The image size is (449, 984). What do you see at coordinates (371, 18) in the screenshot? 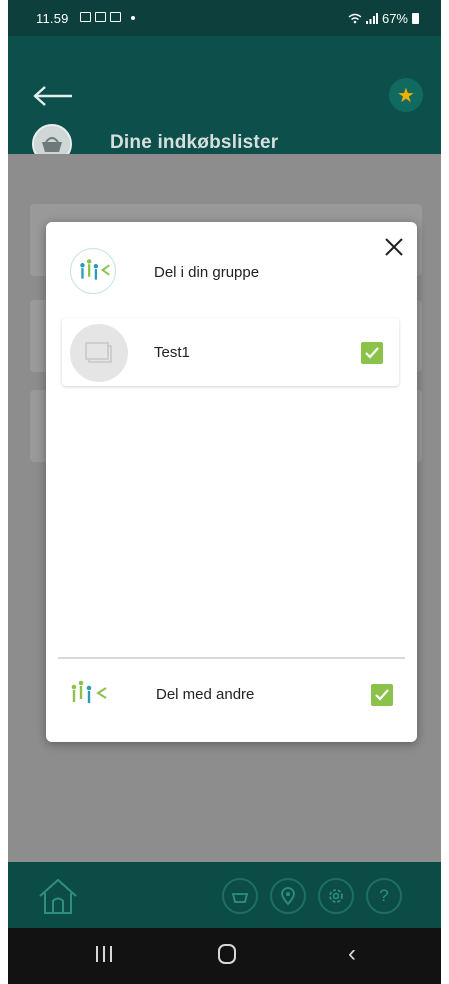
I see `signal-icon` at bounding box center [371, 18].